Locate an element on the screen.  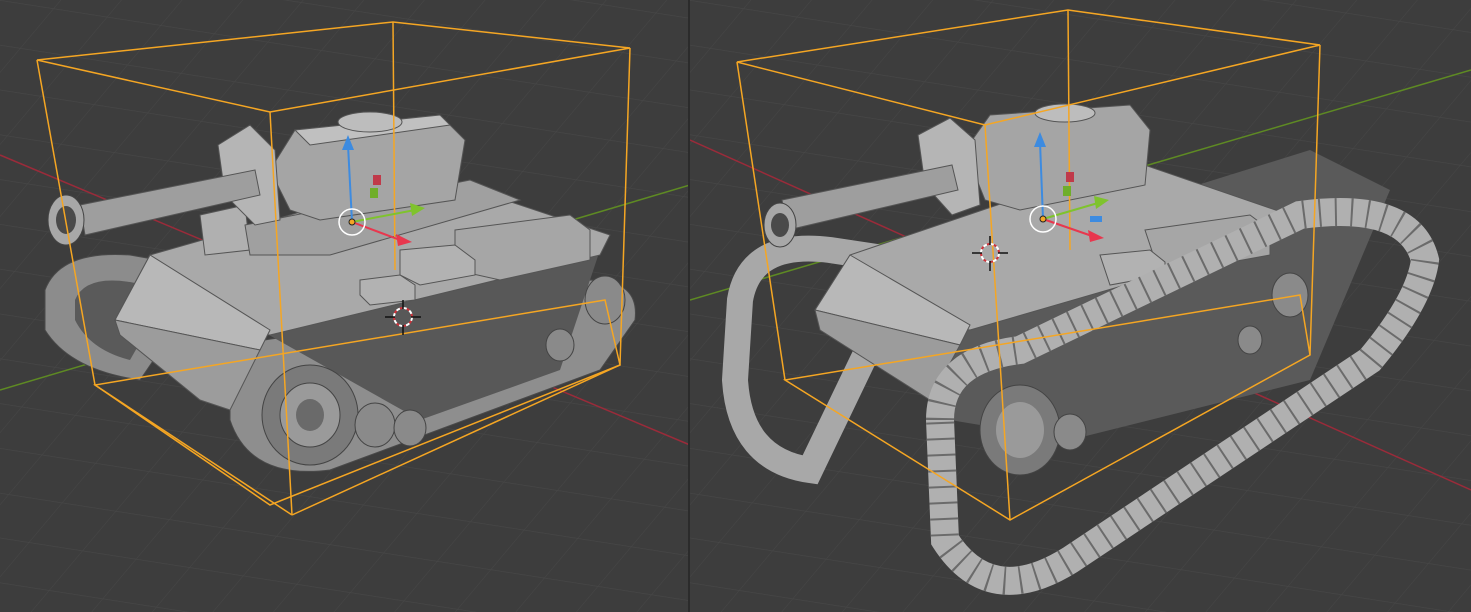
muzzle-bore is located at coordinates (780, 225).